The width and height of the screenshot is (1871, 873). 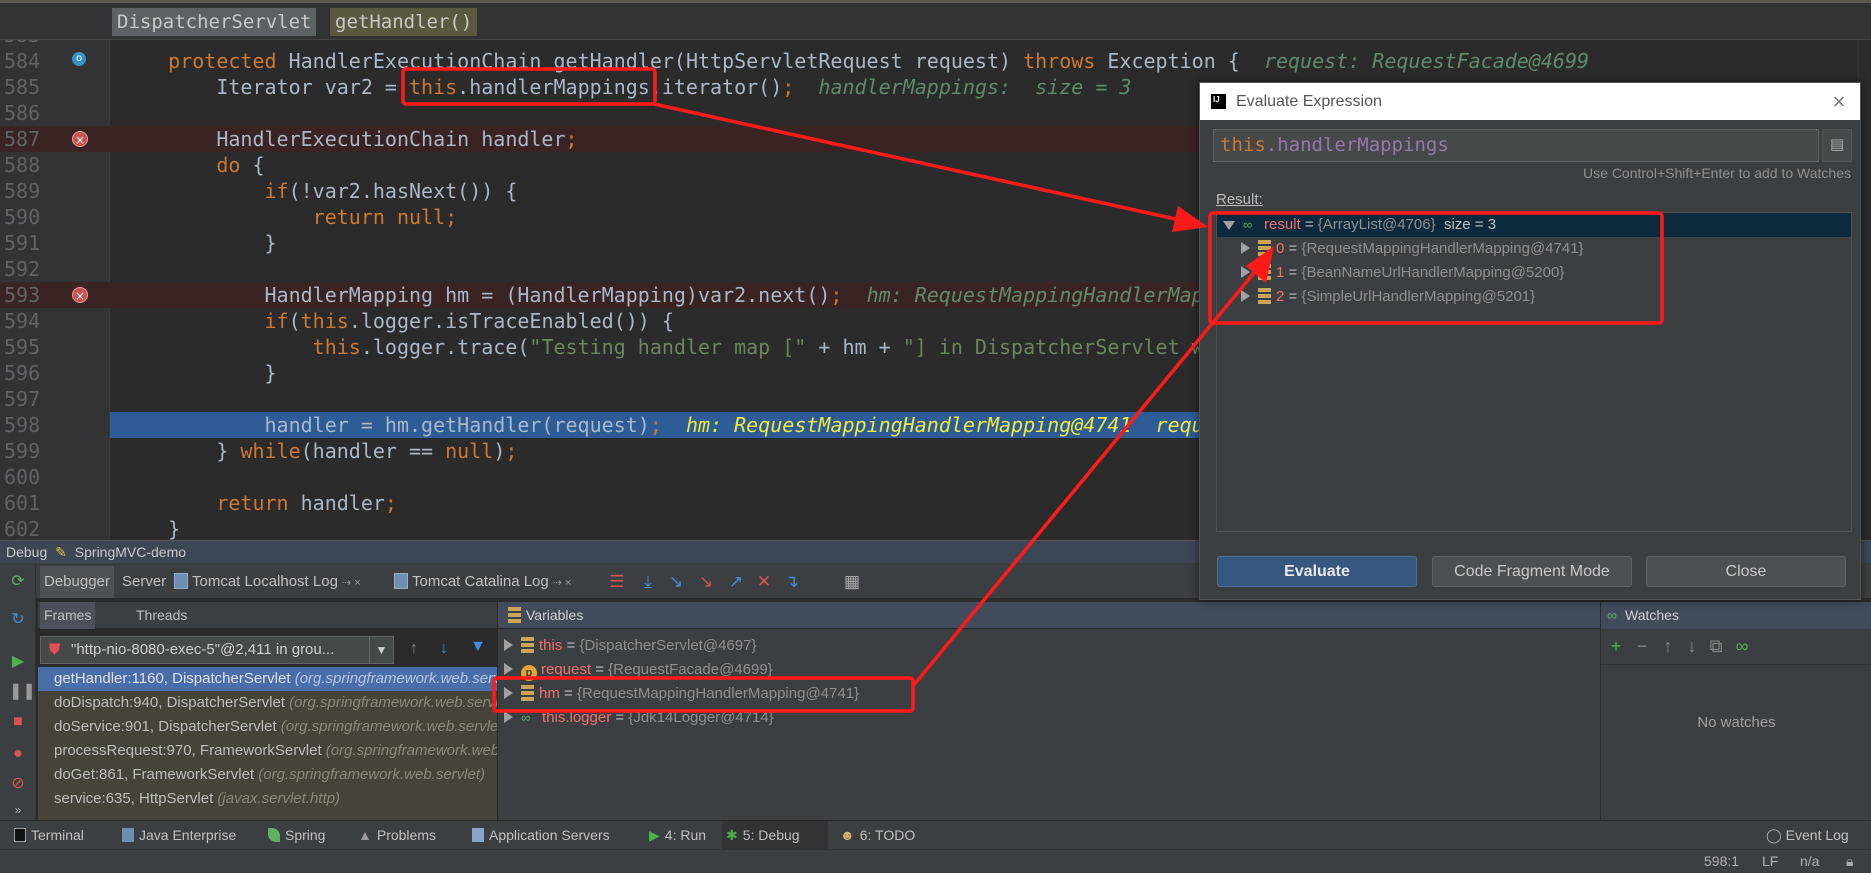 I want to click on rerun-icon: ⟳, so click(x=18, y=582).